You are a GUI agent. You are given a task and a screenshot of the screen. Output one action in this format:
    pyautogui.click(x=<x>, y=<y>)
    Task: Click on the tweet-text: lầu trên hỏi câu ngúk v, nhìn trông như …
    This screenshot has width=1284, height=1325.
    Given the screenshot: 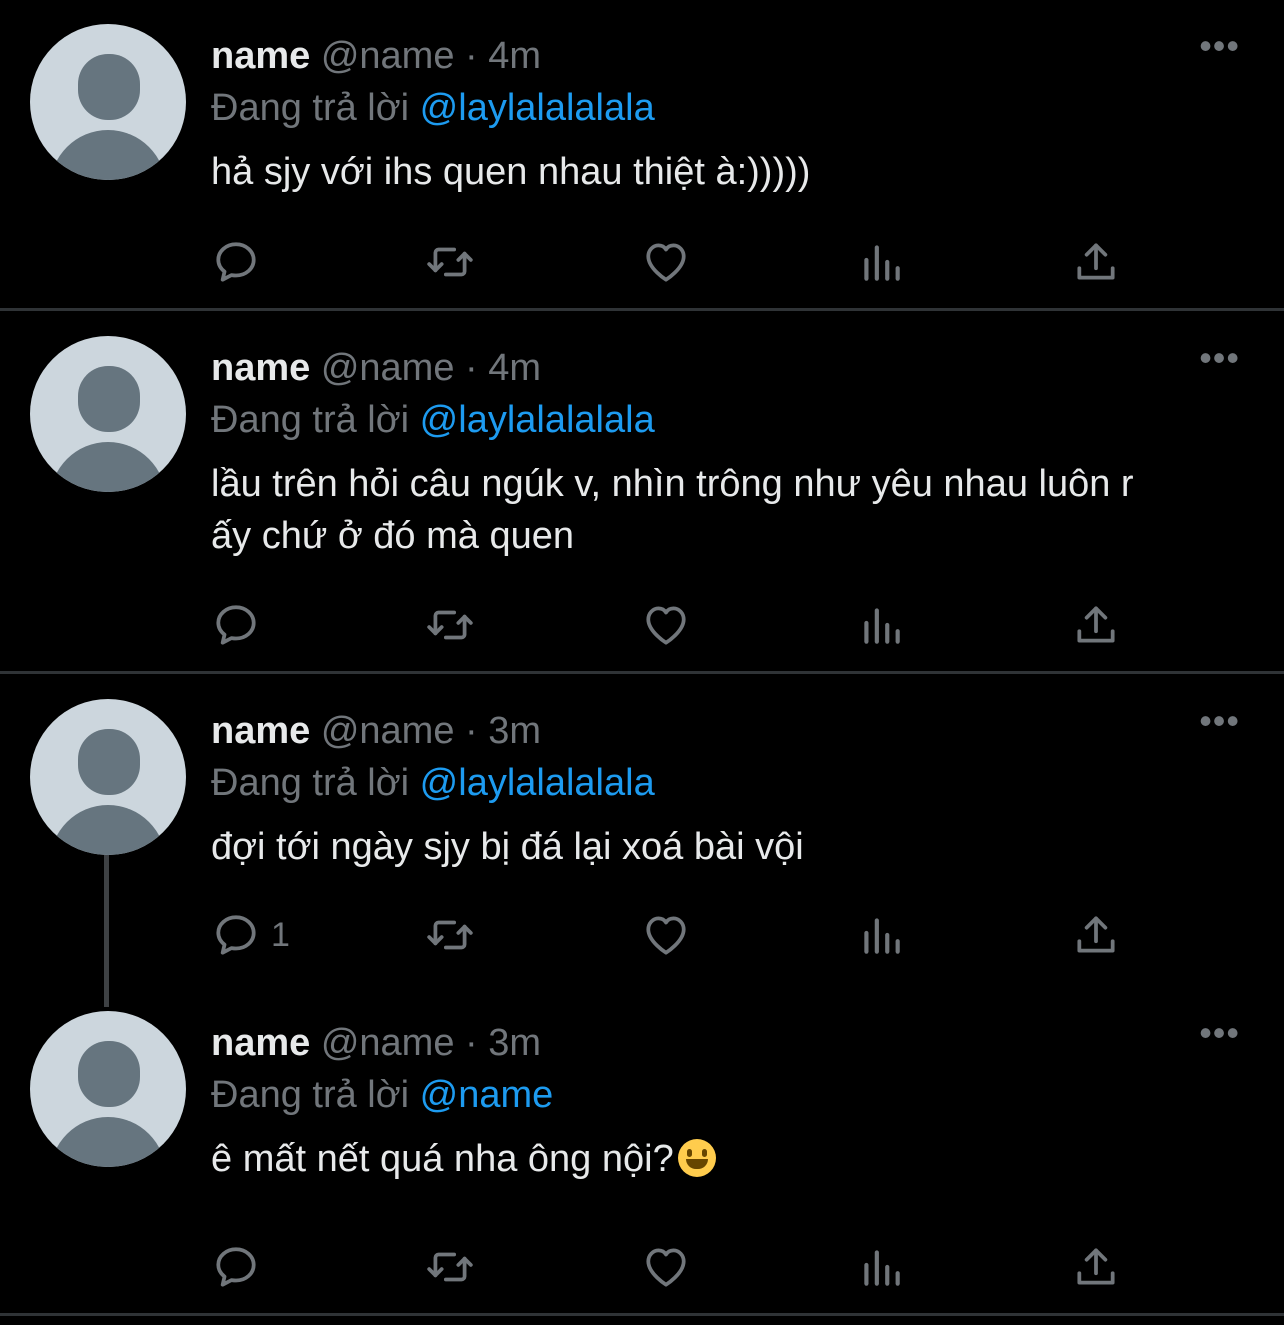 What is the action you would take?
    pyautogui.click(x=672, y=510)
    